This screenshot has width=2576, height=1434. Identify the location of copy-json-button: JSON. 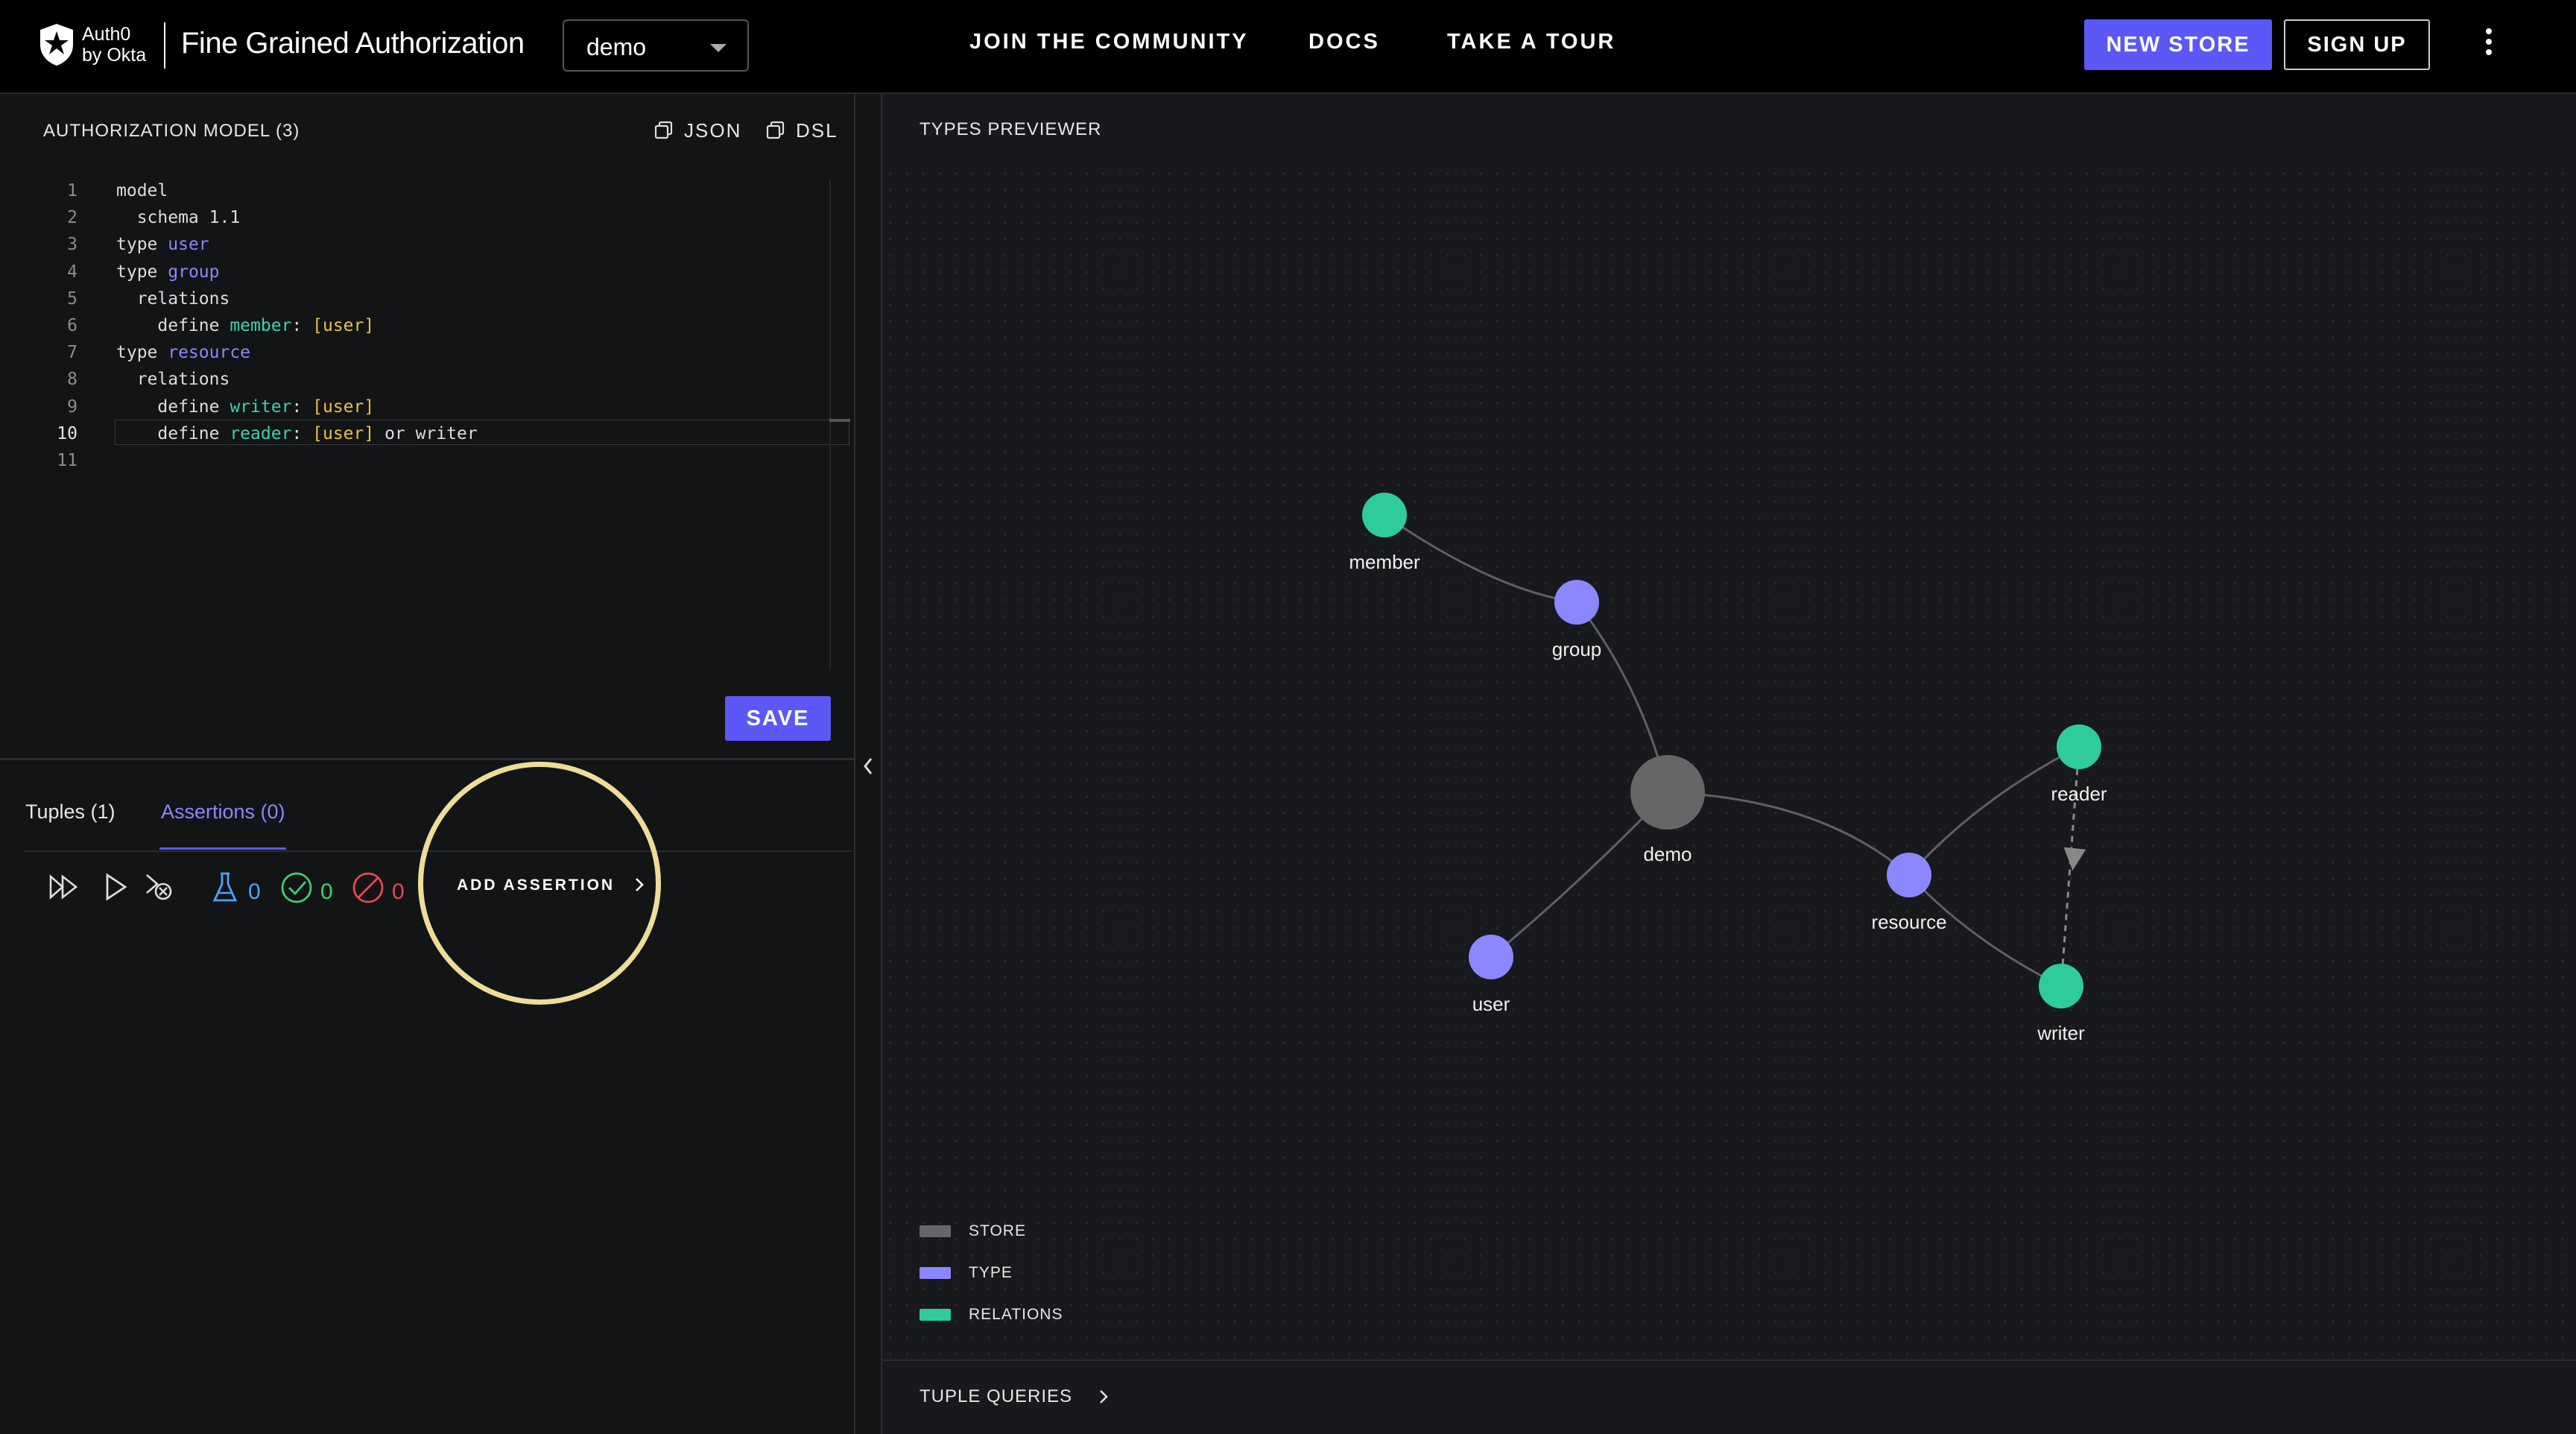
(697, 131).